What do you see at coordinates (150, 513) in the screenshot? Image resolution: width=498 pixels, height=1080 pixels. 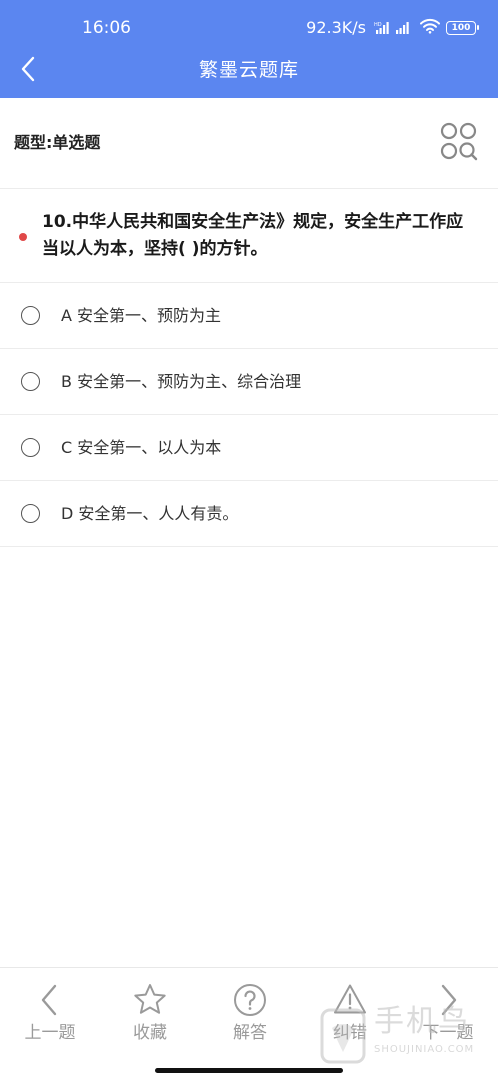 I see `option-label: D 安全第一、人人有责。` at bounding box center [150, 513].